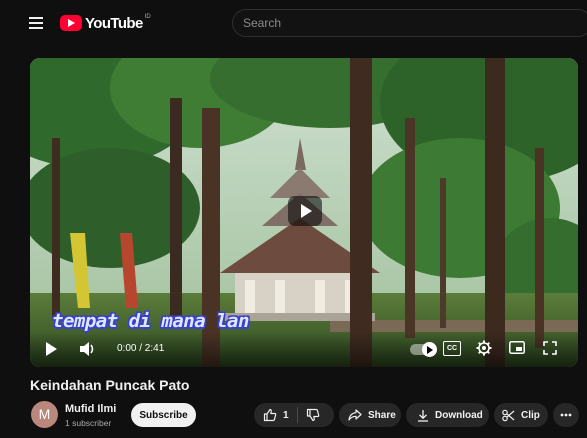  Describe the element at coordinates (459, 415) in the screenshot. I see `download-label: Download` at that location.